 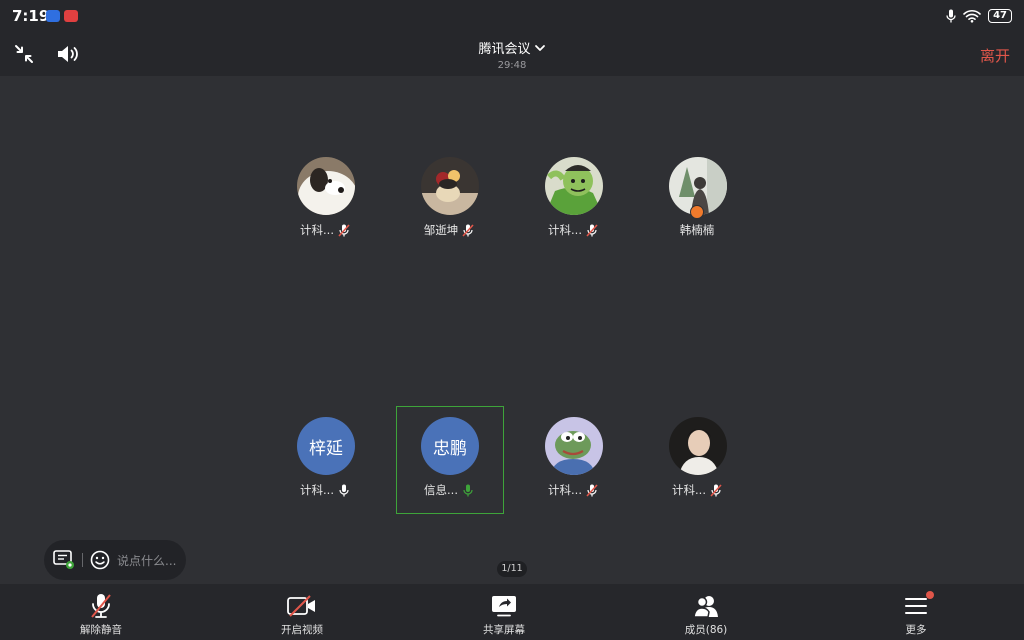 I want to click on avatar-initials: 忠鹏, so click(x=450, y=446).